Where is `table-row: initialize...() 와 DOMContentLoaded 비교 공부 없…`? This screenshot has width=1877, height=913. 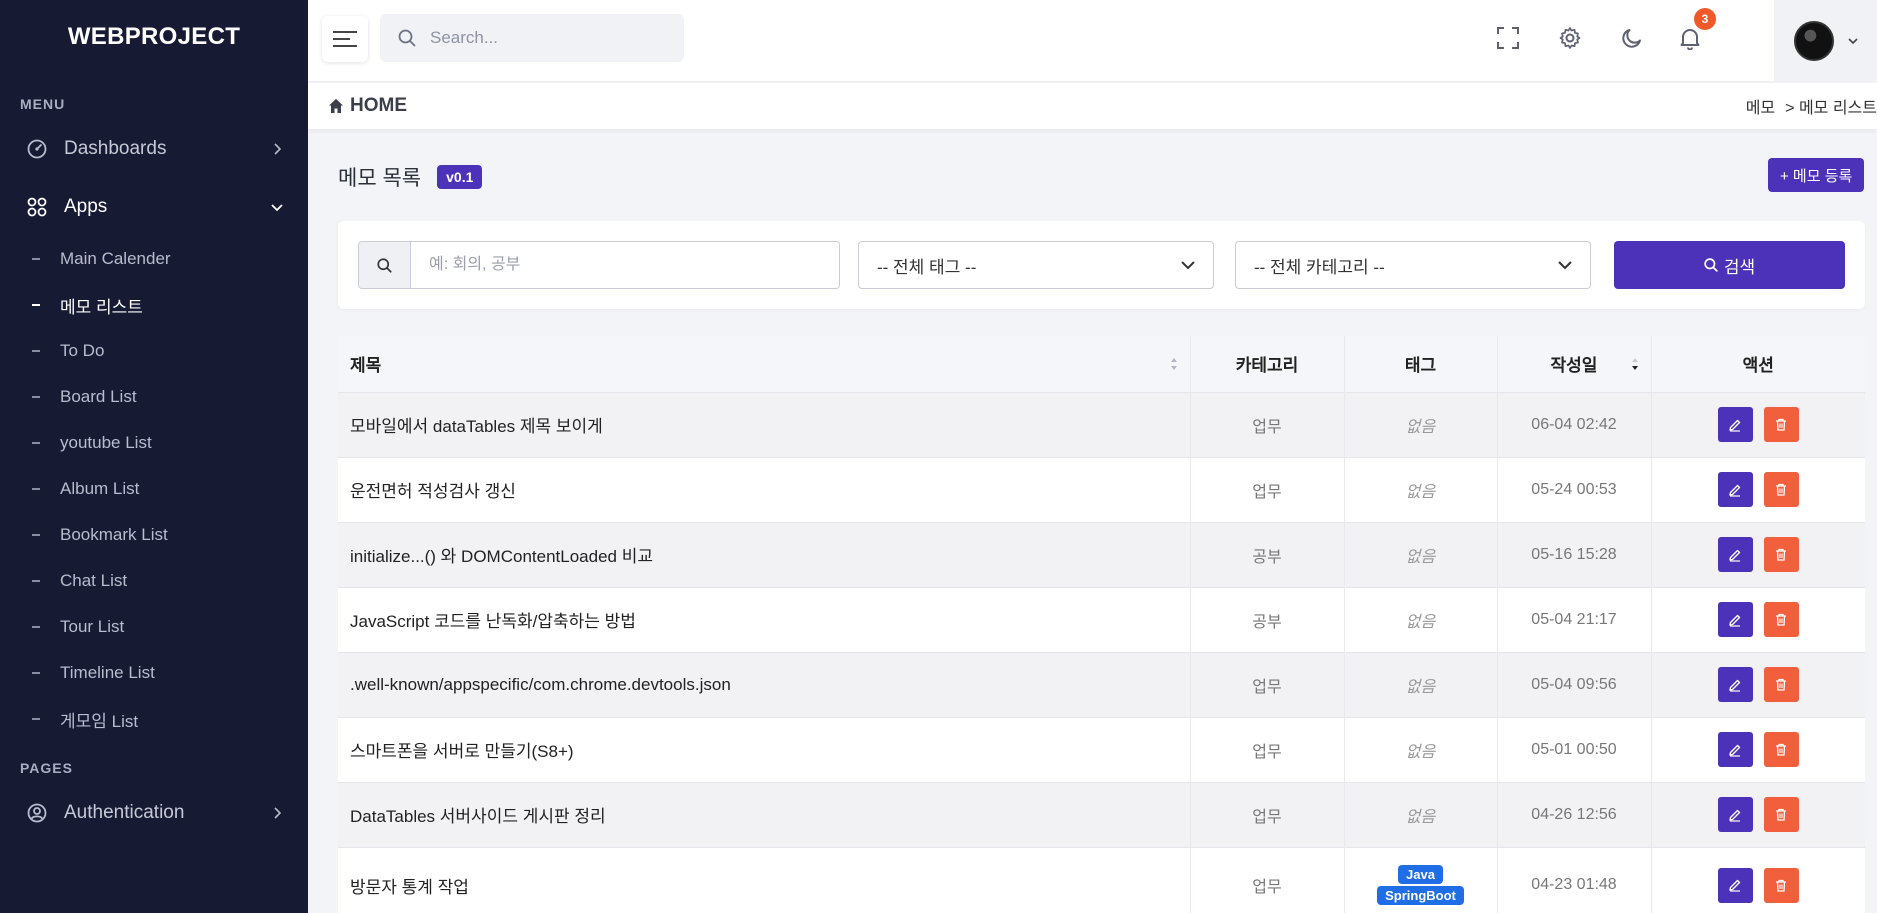 table-row: initialize...() 와 DOMContentLoaded 비교 공부 없… is located at coordinates (1101, 554).